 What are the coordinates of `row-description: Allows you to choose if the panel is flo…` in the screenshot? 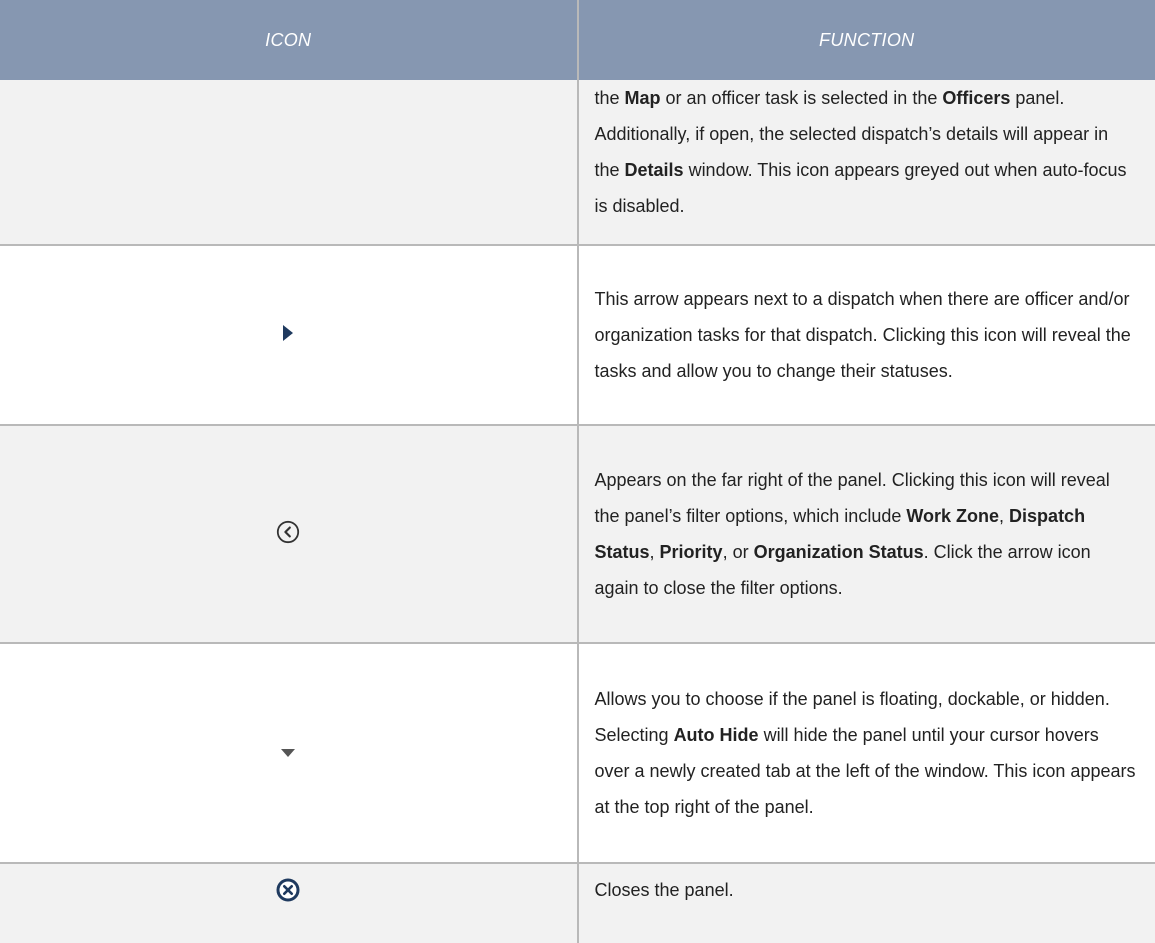 It's located at (867, 753).